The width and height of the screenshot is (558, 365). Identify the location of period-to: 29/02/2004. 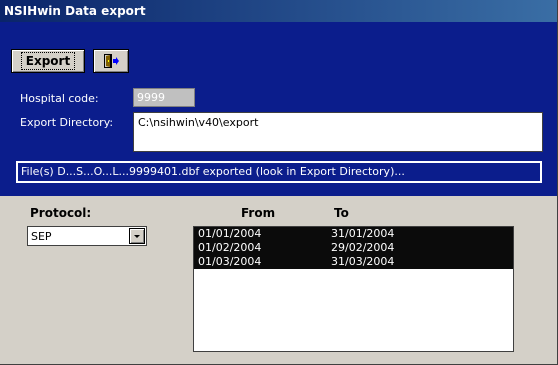
(363, 247).